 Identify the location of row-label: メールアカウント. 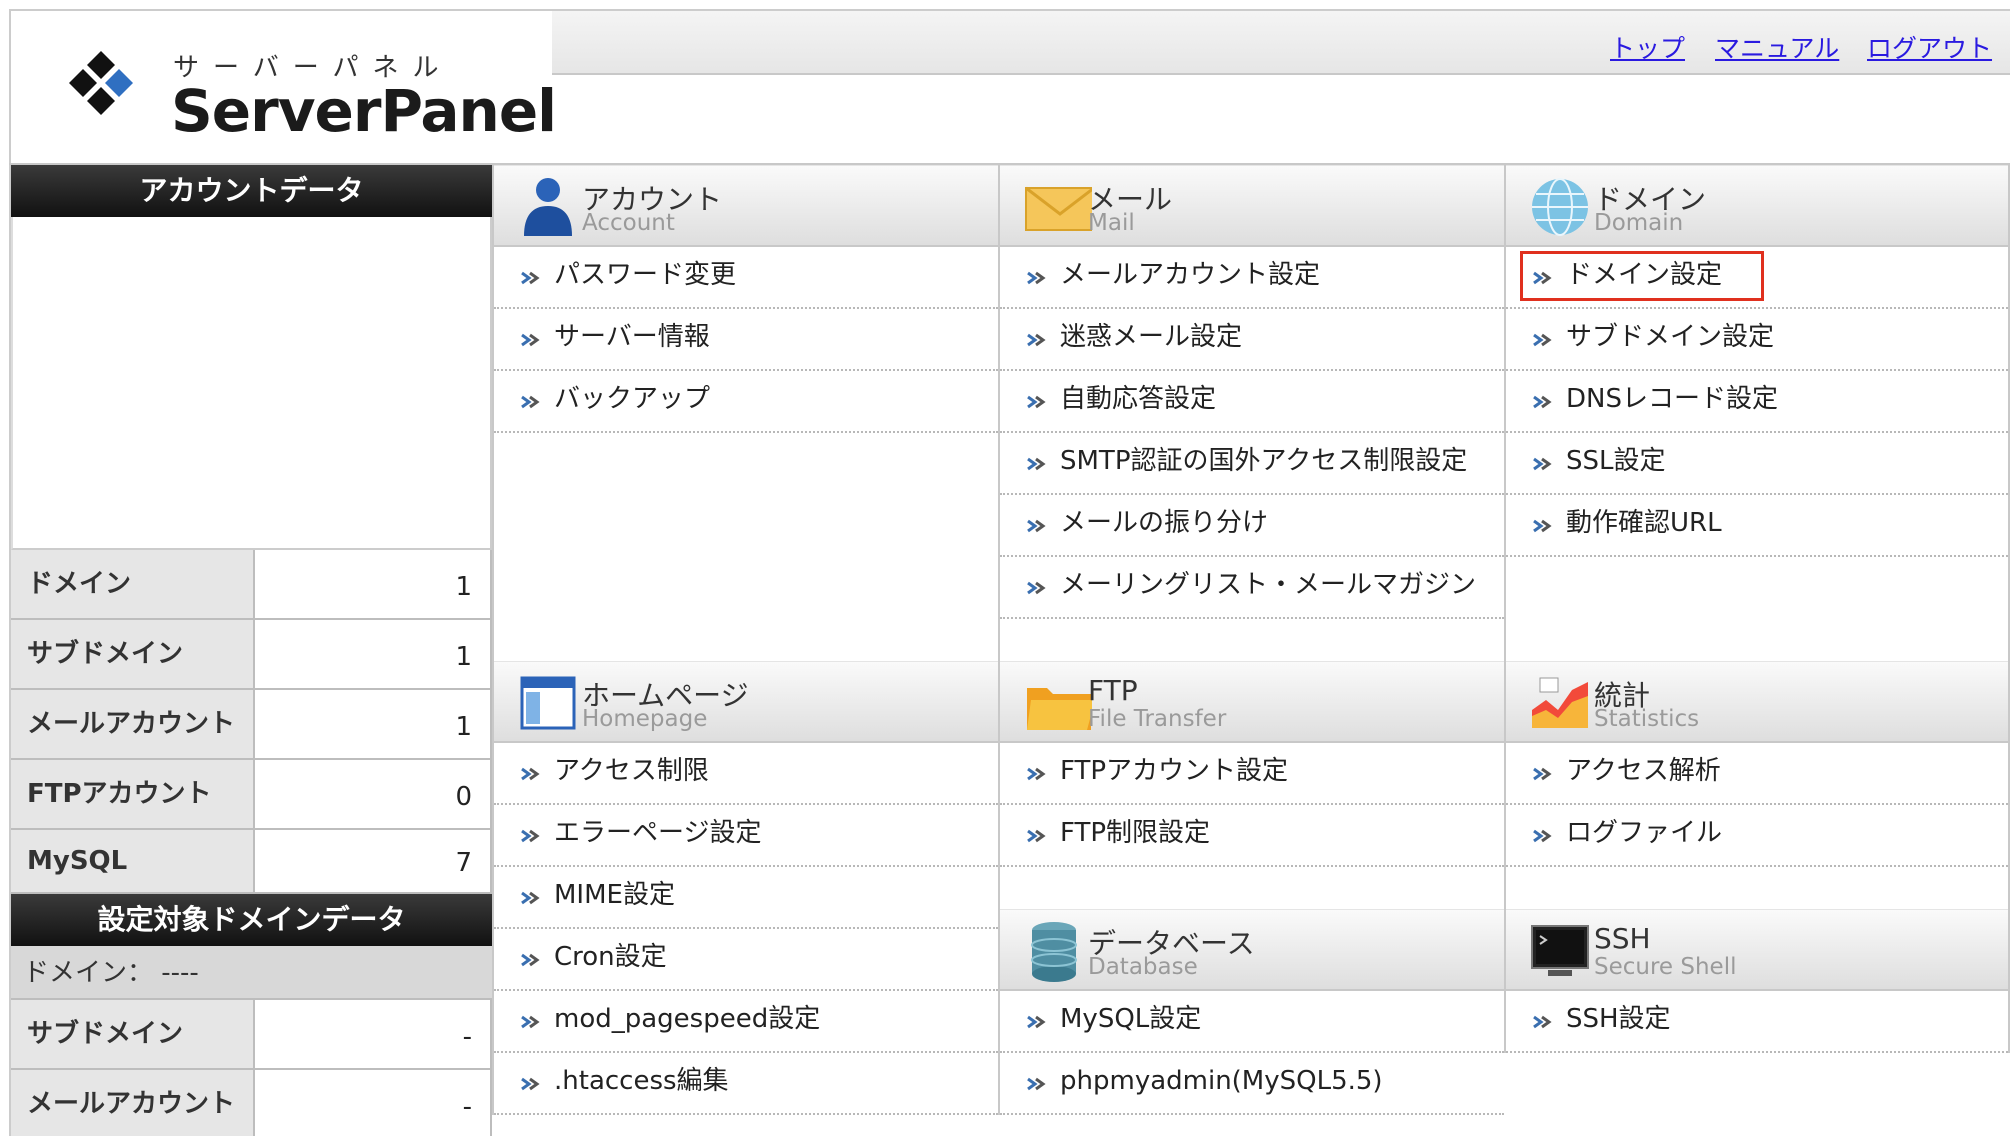
(133, 724).